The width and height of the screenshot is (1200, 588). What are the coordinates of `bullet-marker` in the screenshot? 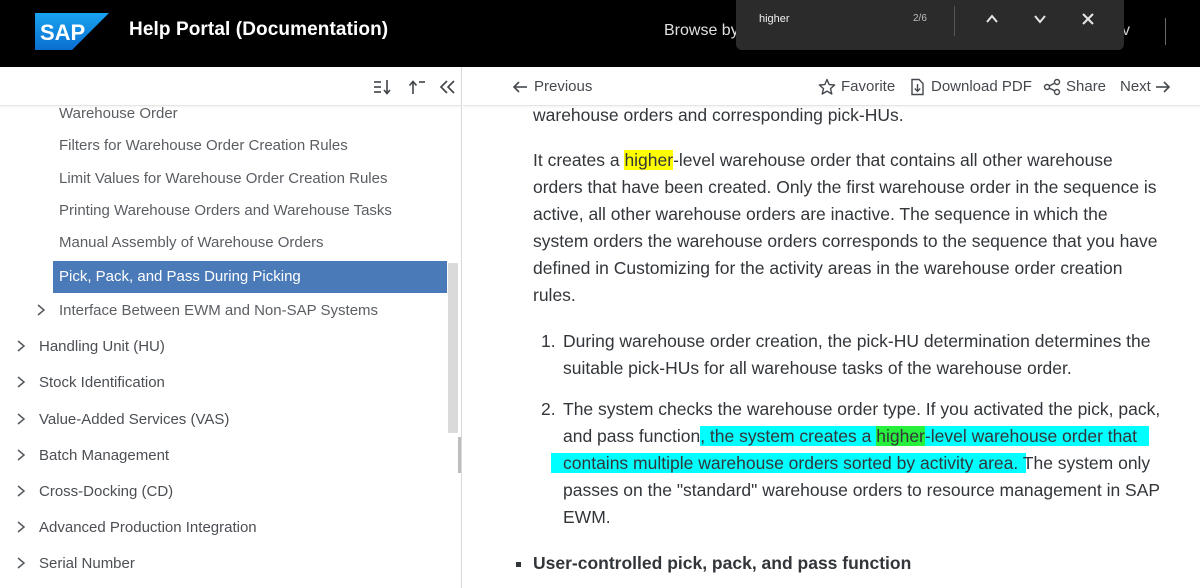 It's located at (518, 564).